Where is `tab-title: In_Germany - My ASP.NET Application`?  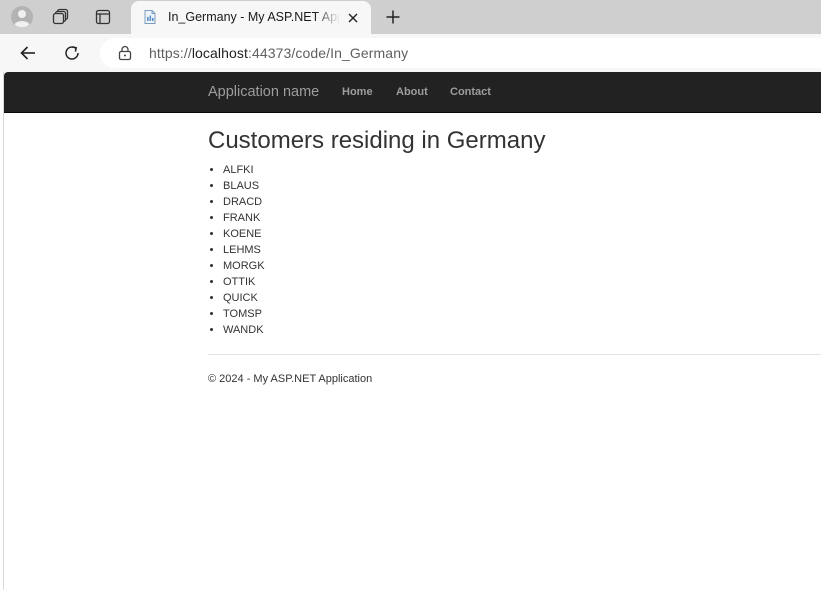 tab-title: In_Germany - My ASP.NET Application is located at coordinates (254, 17).